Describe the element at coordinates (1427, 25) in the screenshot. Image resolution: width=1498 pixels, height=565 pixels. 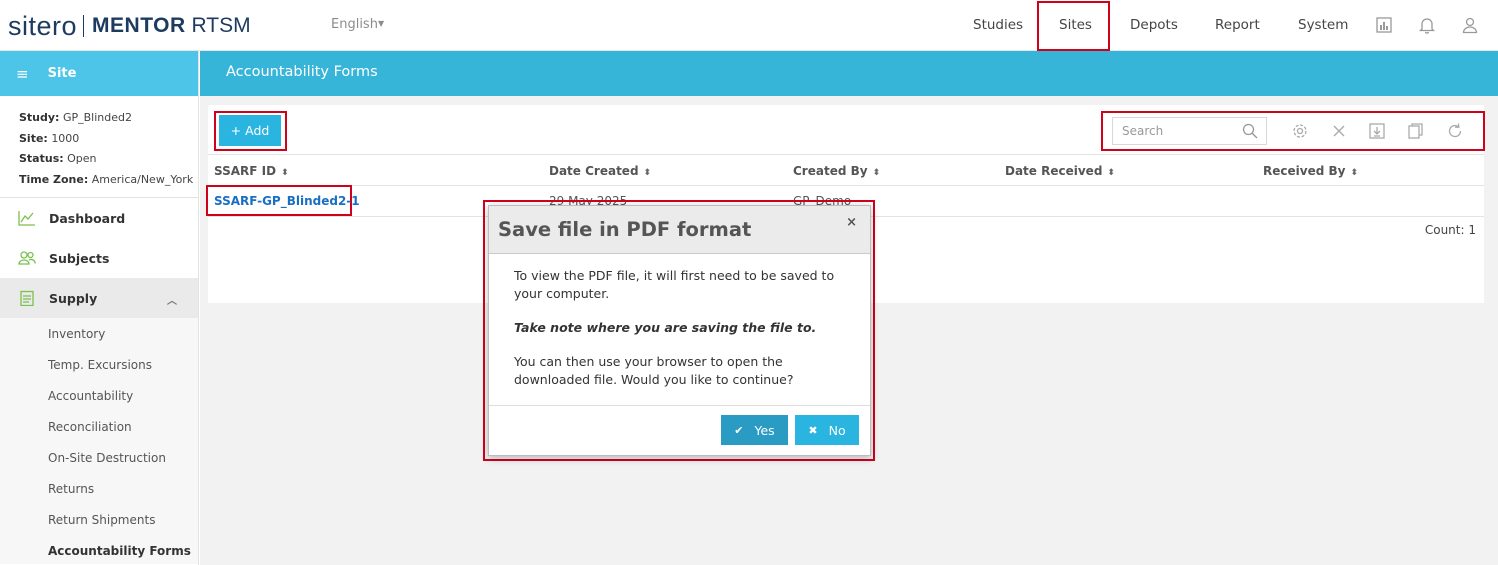
I see `bell-icon` at that location.